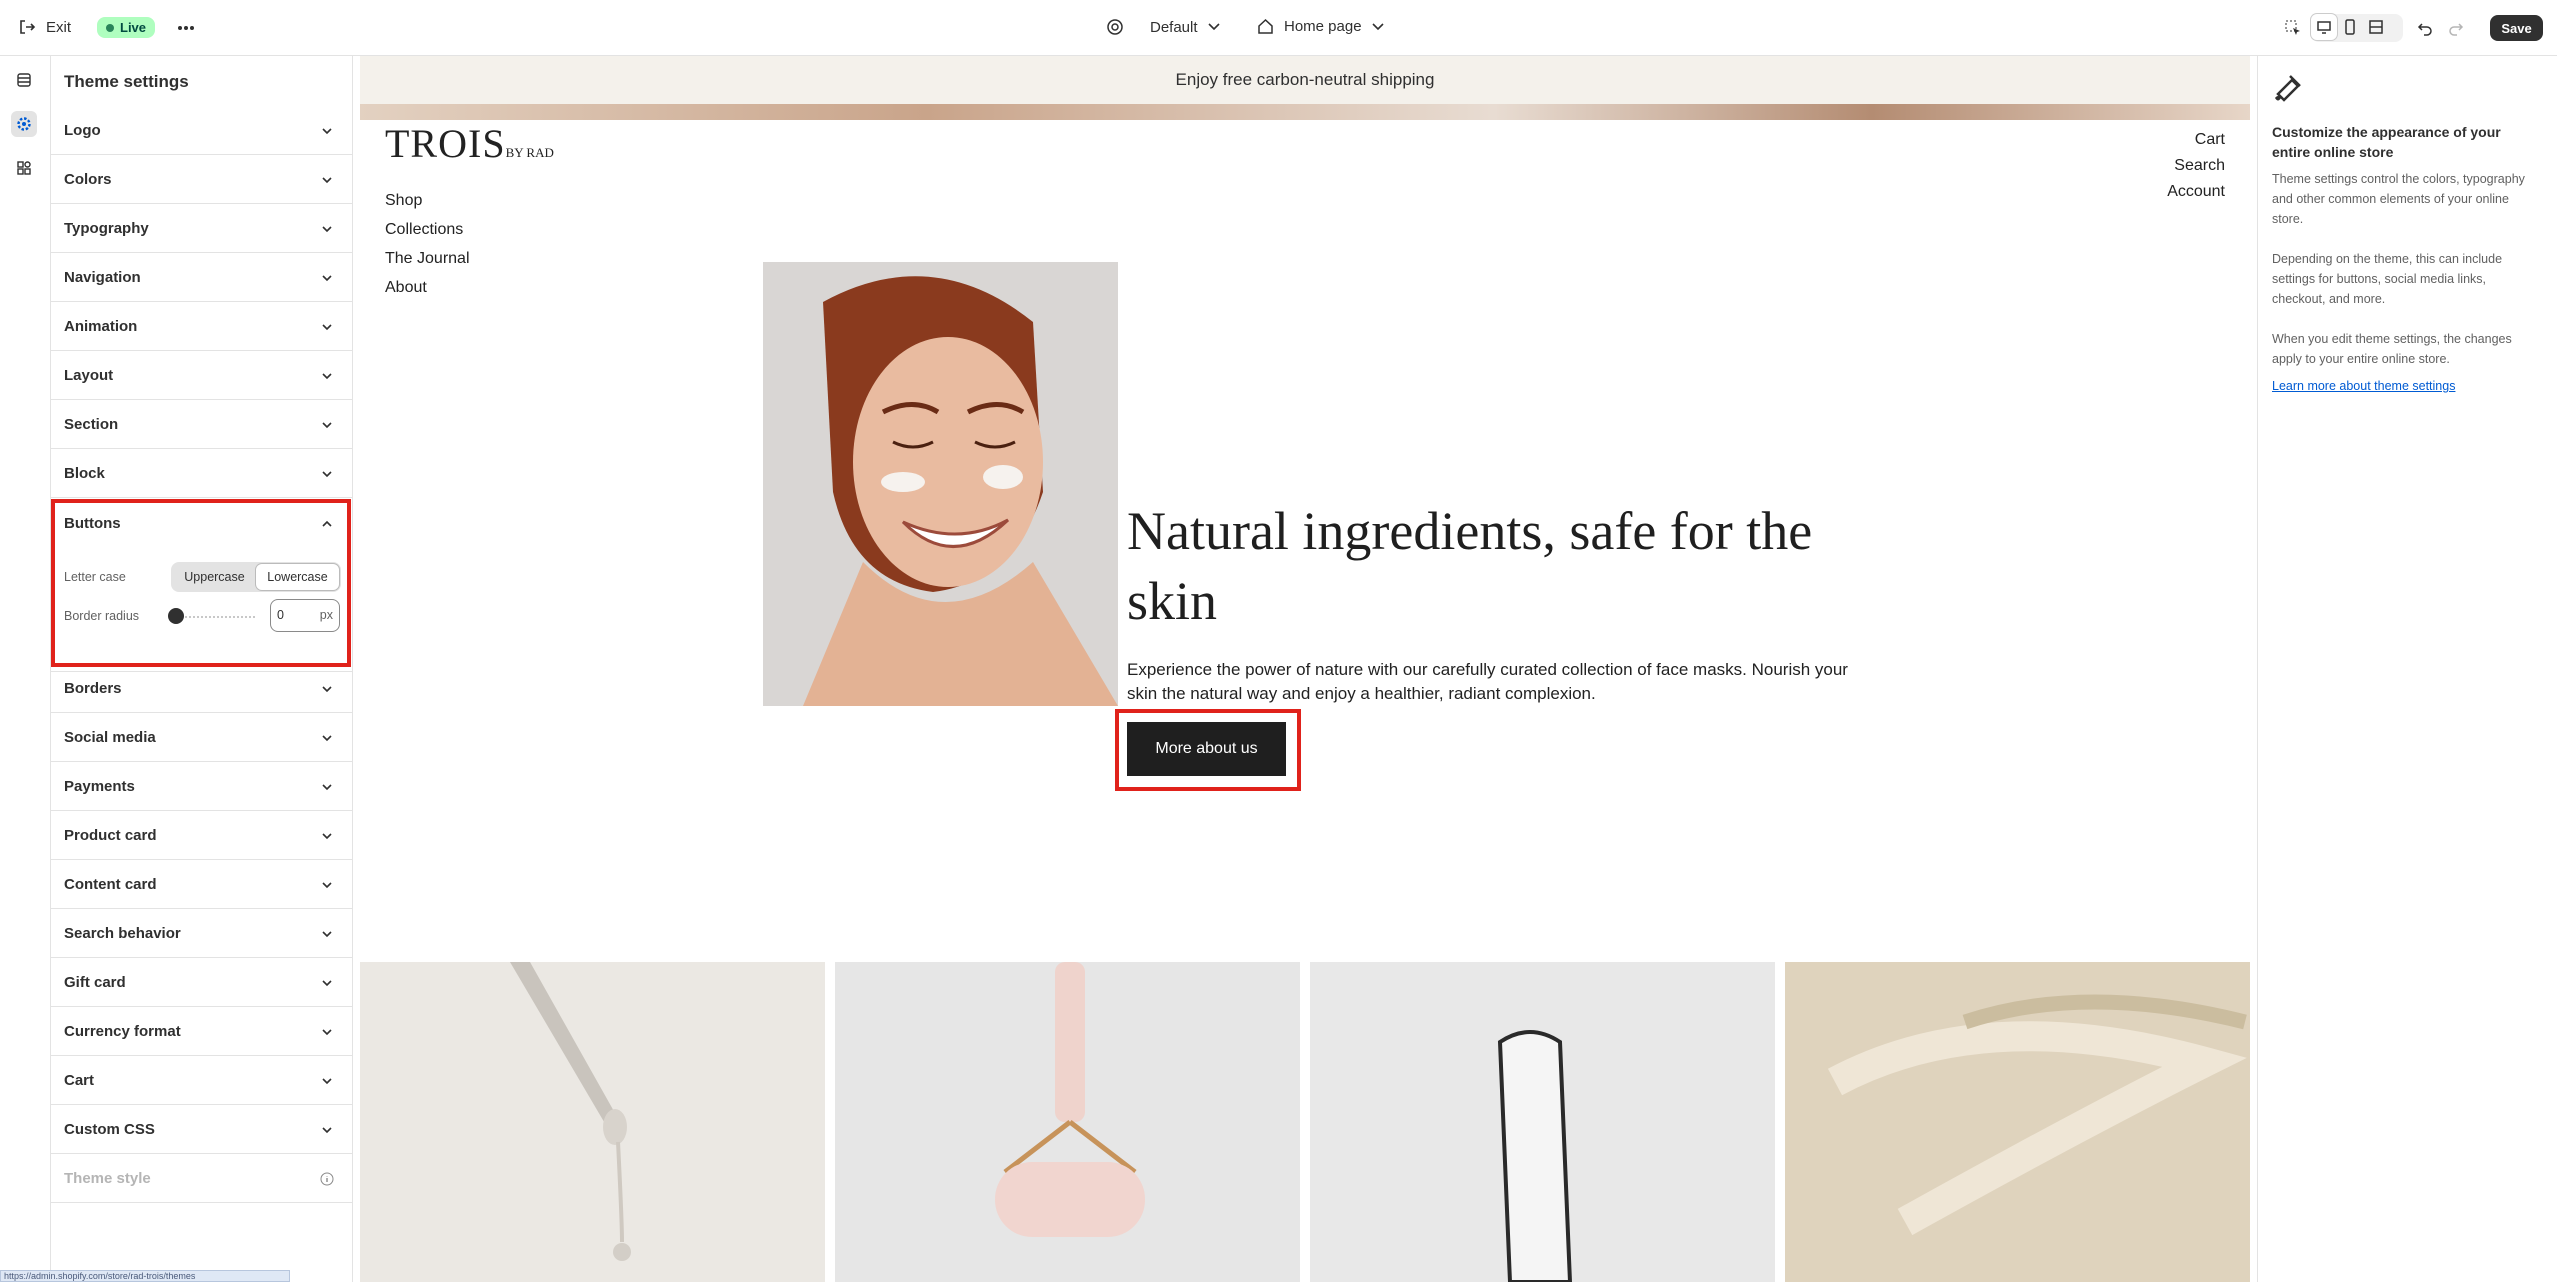 Image resolution: width=2557 pixels, height=1282 pixels. Describe the element at coordinates (1320, 26) in the screenshot. I see `page-selector: Home page` at that location.